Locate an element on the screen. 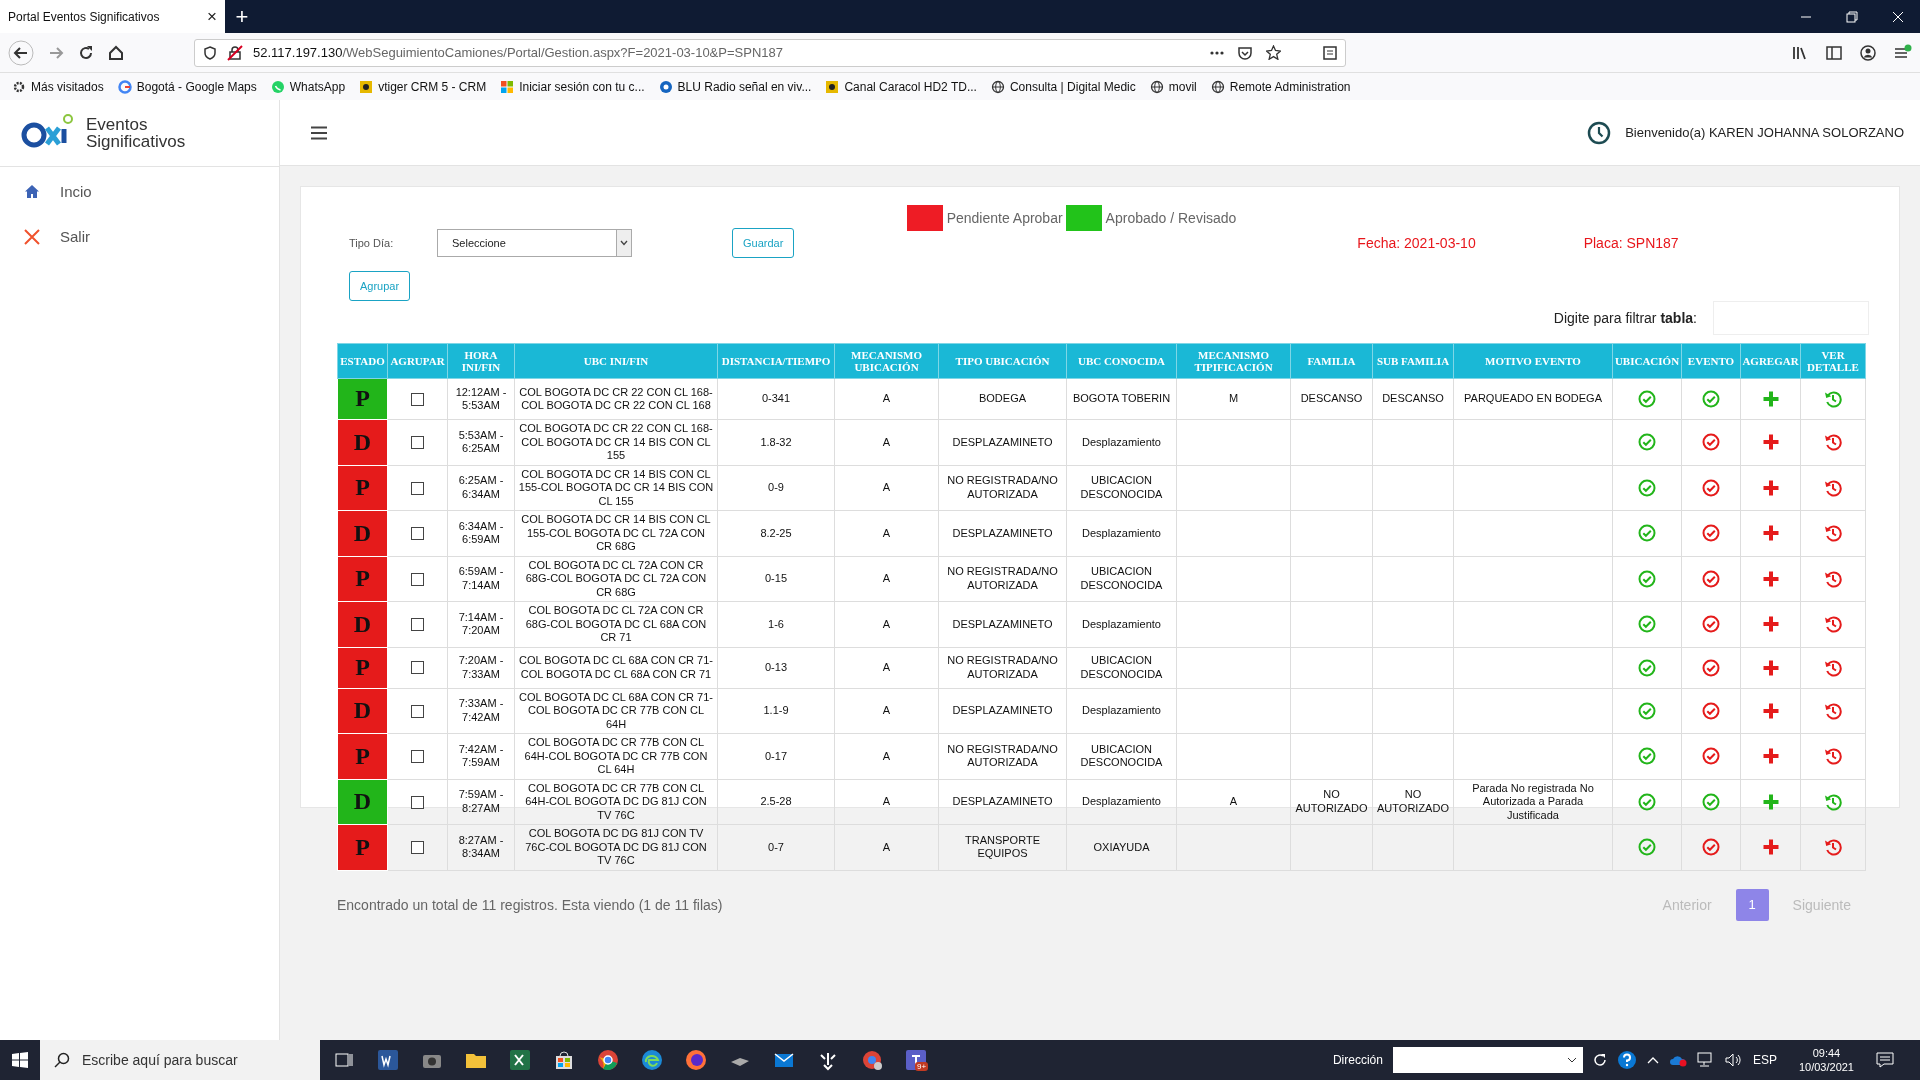 This screenshot has width=1920, height=1080. language-indicator: ESP is located at coordinates (1764, 1060).